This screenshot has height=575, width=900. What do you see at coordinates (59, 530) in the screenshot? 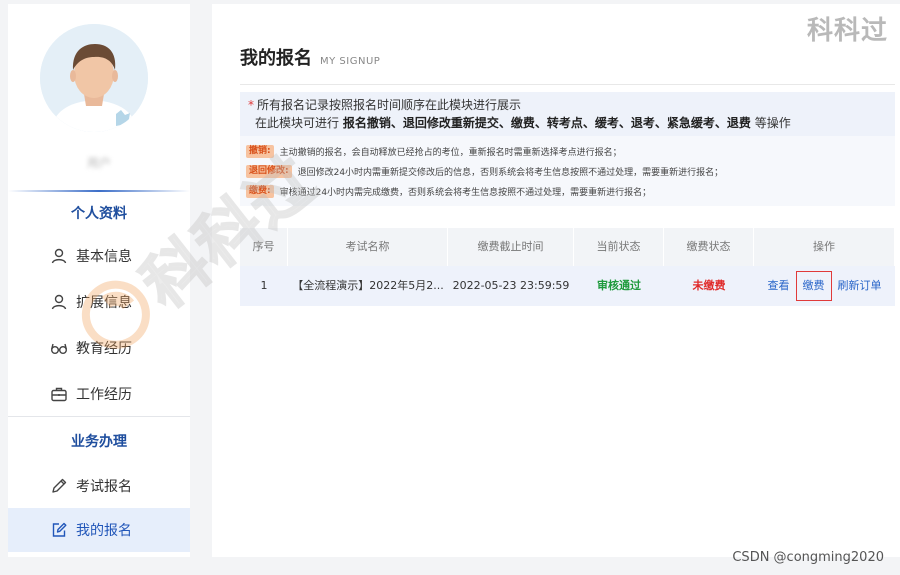
I see `edit-icon` at bounding box center [59, 530].